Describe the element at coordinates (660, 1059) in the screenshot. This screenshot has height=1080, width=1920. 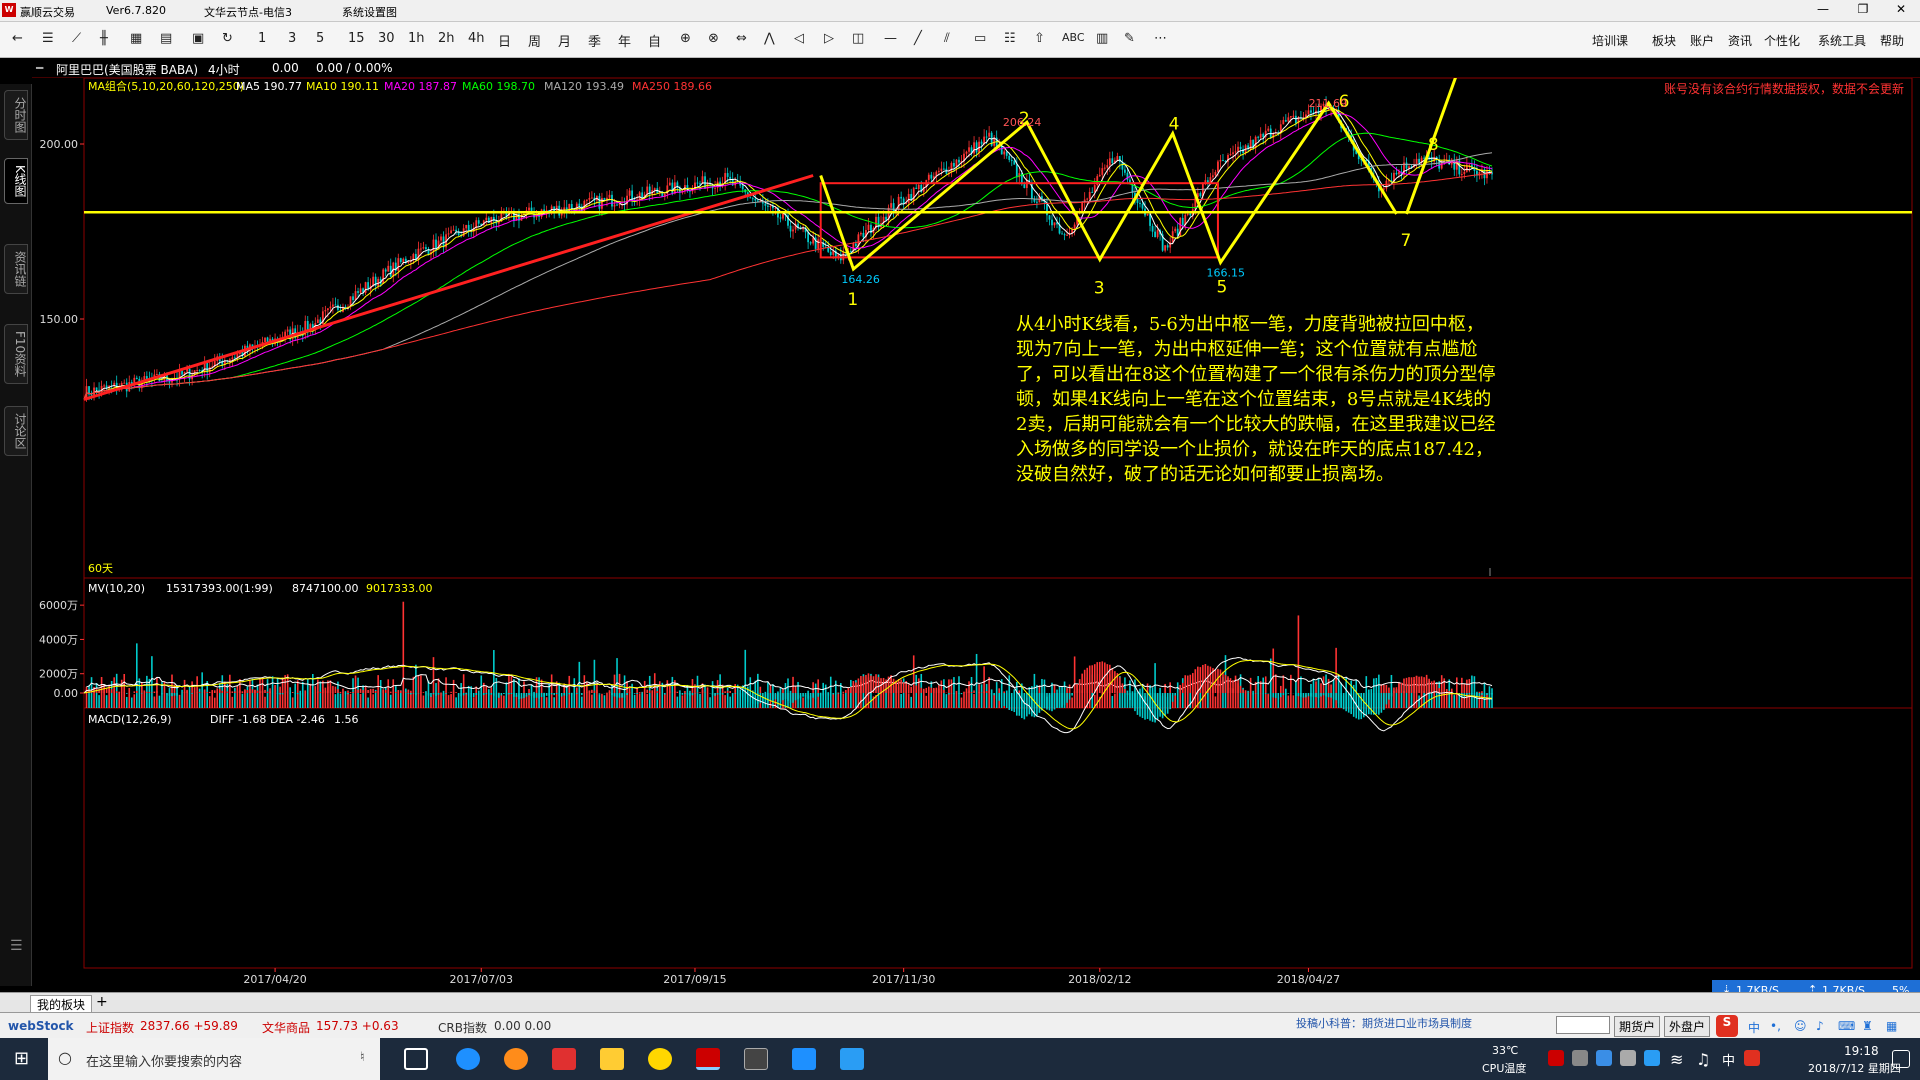
I see `pinned-app-icon` at that location.